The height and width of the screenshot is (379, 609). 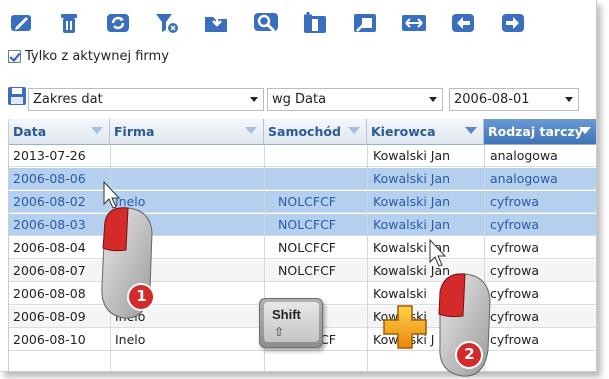 What do you see at coordinates (463, 23) in the screenshot?
I see `arrow-left-icon` at bounding box center [463, 23].